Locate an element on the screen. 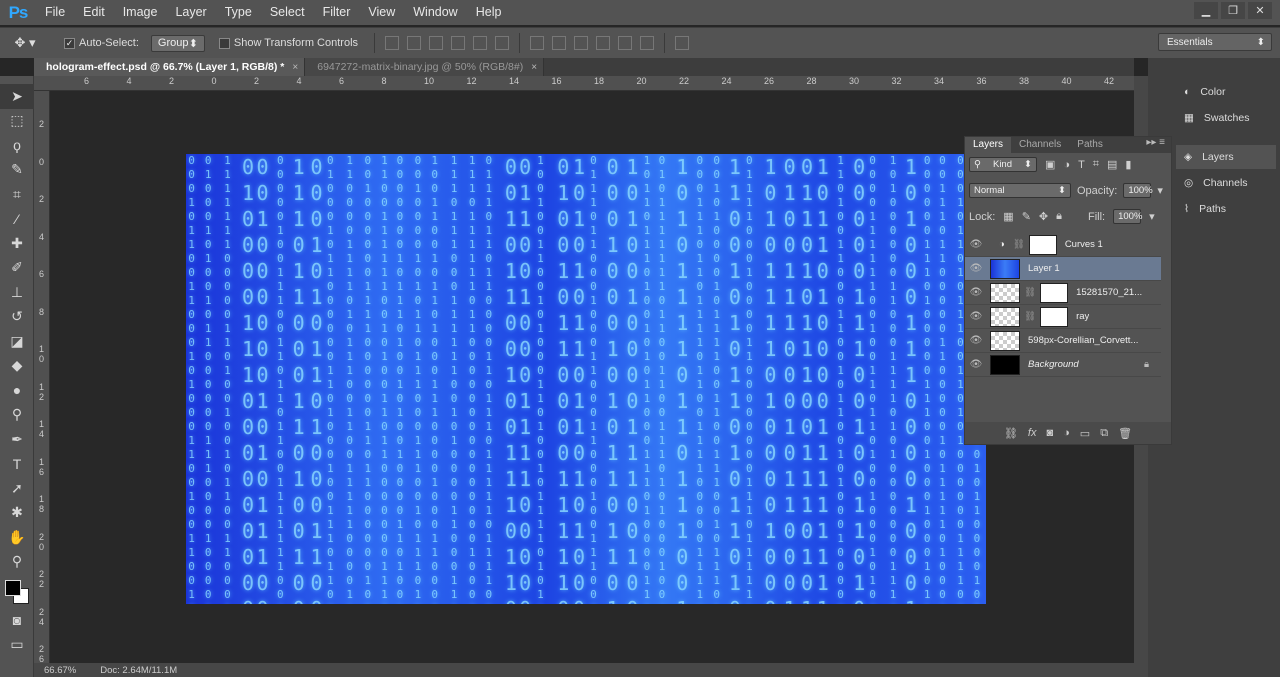  trash-icon: 🗑︎ is located at coordinates (1125, 433).